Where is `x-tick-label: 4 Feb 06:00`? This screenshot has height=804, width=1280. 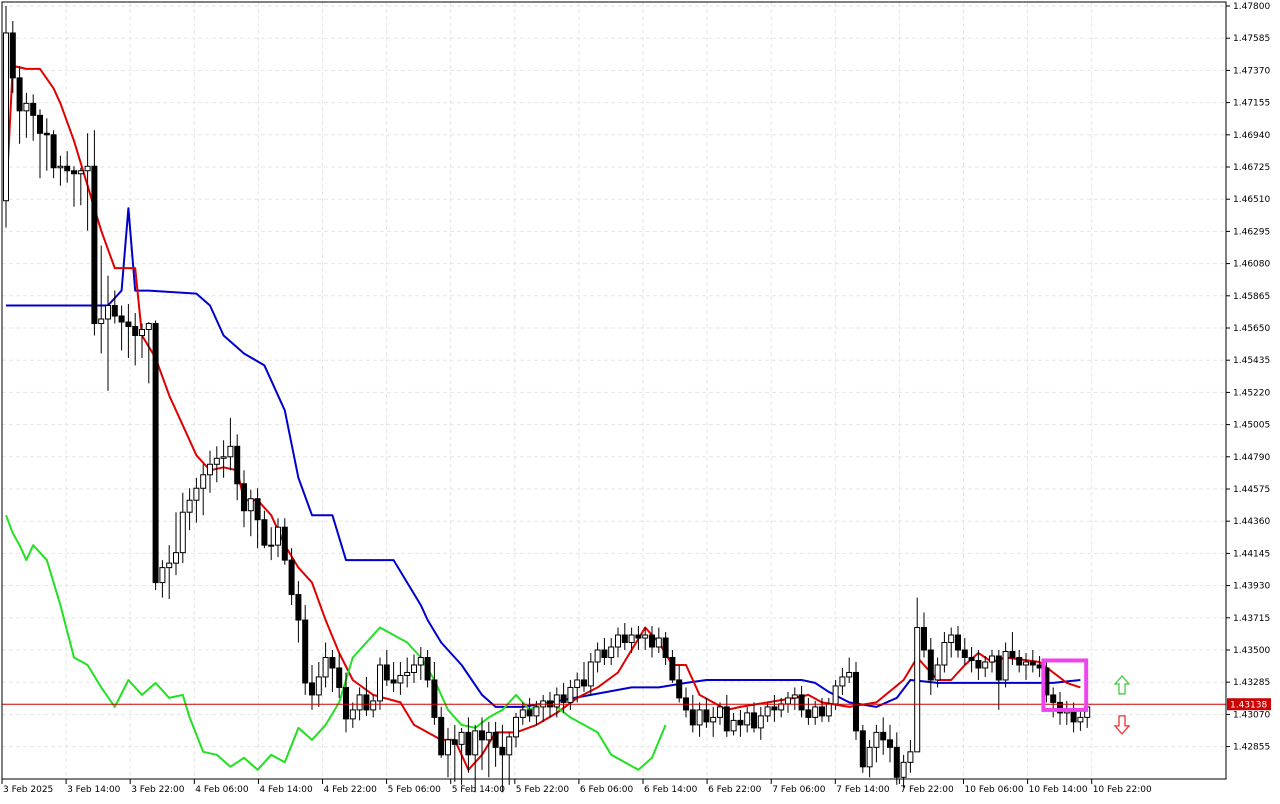 x-tick-label: 4 Feb 06:00 is located at coordinates (222, 790).